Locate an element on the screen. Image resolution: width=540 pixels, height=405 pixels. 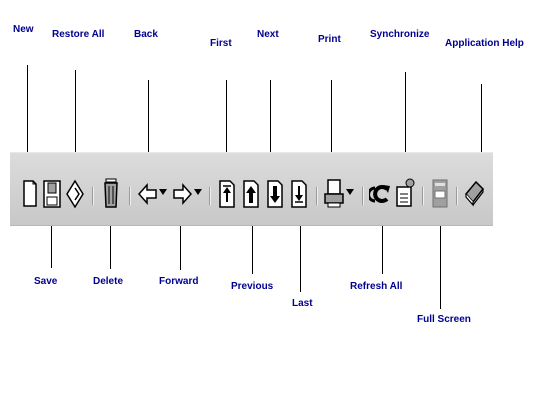
last-button is located at coordinates (299, 189).